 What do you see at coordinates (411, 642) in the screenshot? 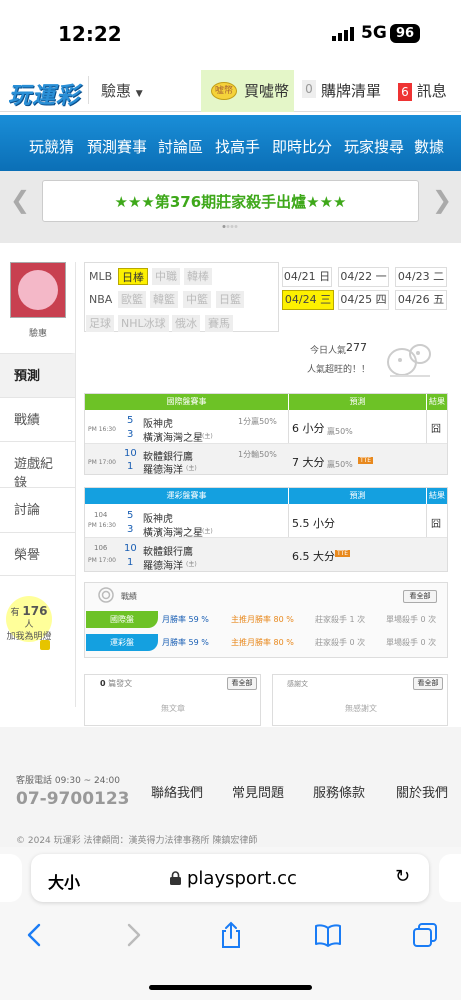
I see `record-lottery-single: 單場殺手 0 次` at bounding box center [411, 642].